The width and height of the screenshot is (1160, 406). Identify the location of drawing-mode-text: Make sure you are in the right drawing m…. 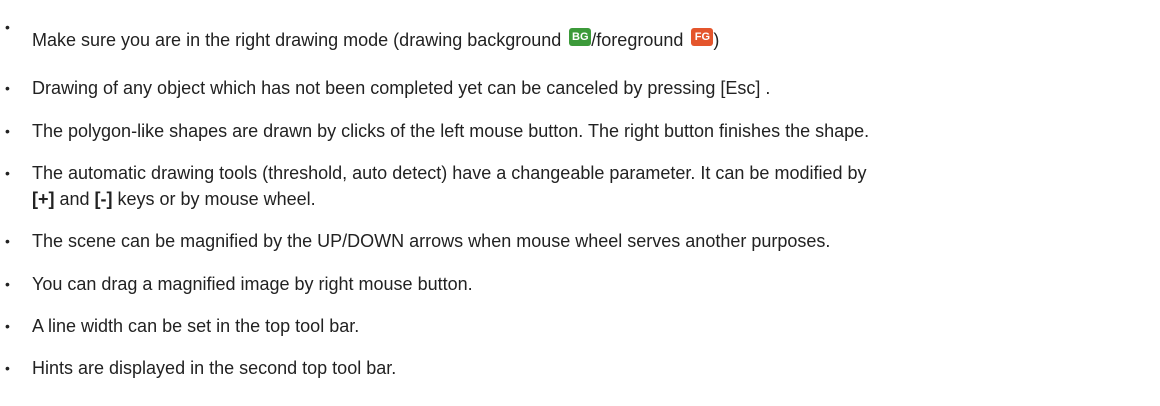
(299, 40).